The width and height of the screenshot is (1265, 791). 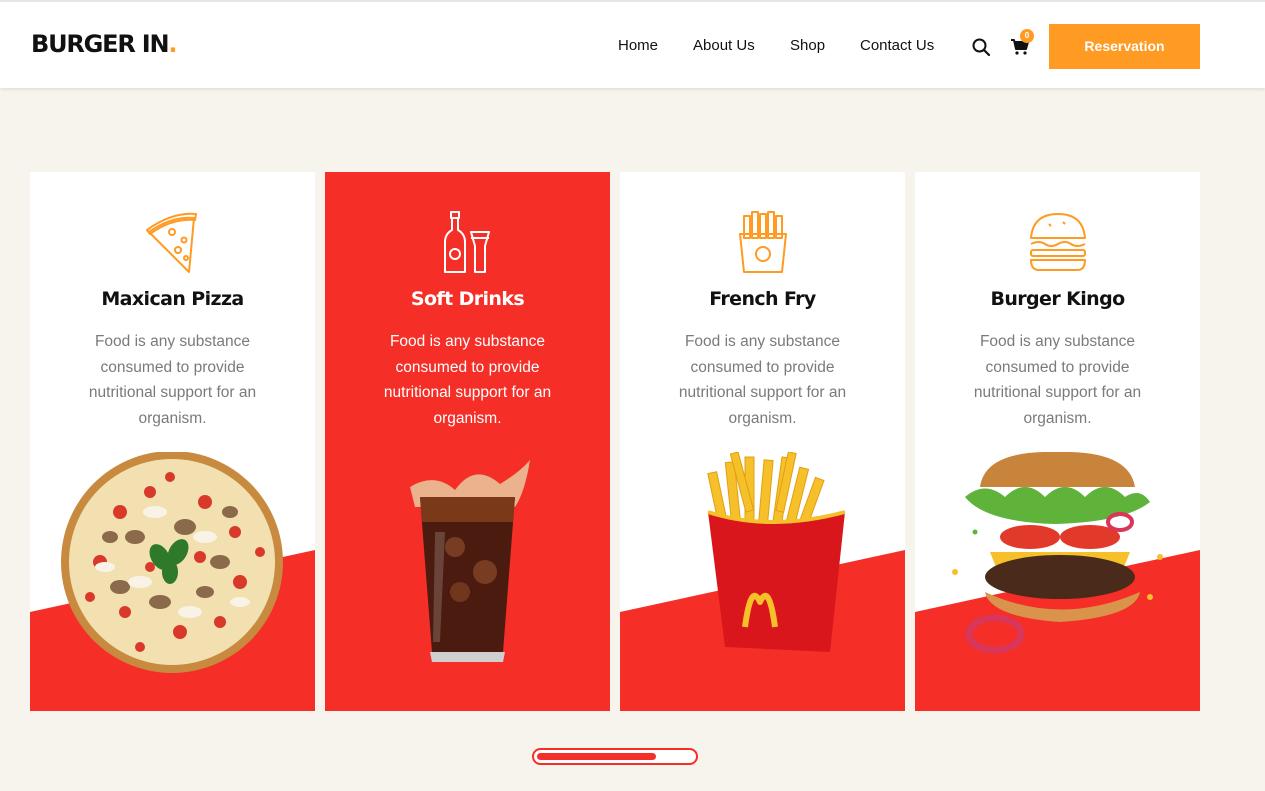 What do you see at coordinates (981, 47) in the screenshot?
I see `search-icon` at bounding box center [981, 47].